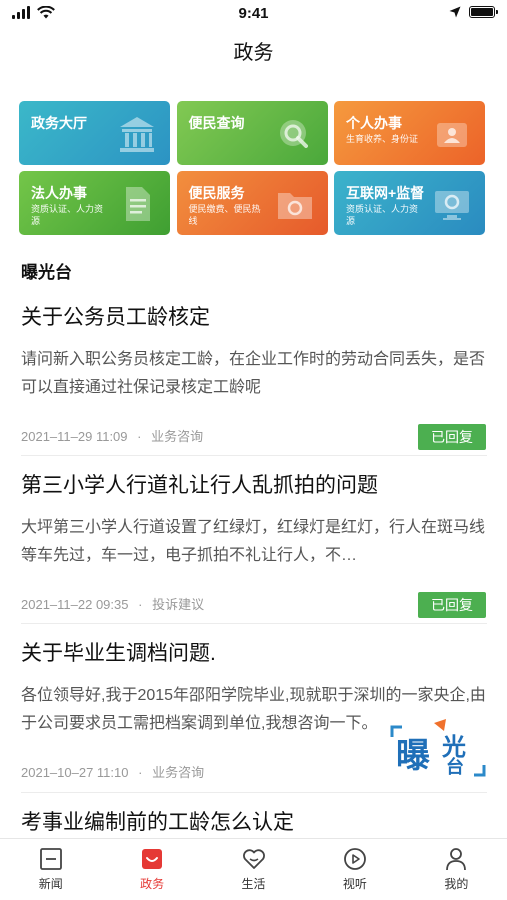  I want to click on tab-label: 政务, so click(152, 884).